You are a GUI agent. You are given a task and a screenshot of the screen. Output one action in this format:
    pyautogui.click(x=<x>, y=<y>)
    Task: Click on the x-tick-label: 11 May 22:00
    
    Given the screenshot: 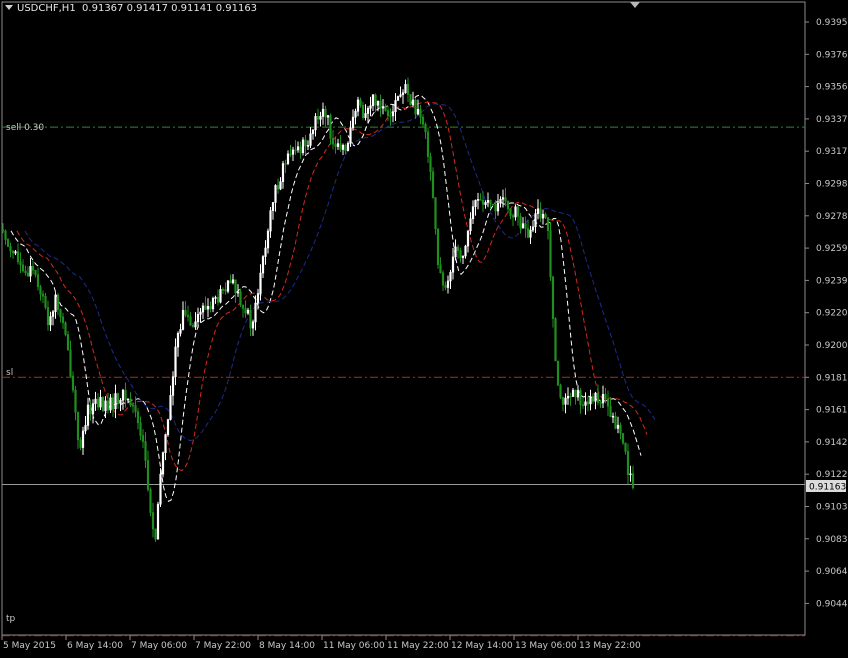 What is the action you would take?
    pyautogui.click(x=418, y=646)
    